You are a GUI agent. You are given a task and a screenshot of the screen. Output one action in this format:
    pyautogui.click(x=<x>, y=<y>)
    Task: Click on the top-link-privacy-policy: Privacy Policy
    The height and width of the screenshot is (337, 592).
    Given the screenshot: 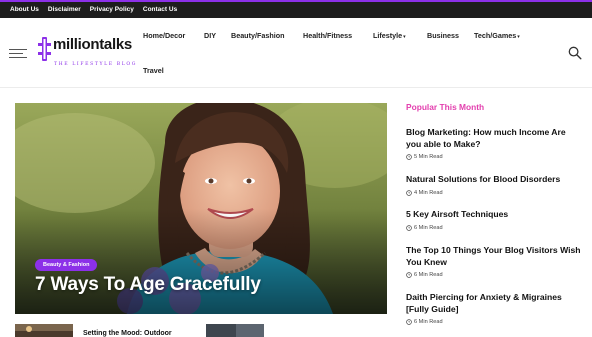 What is the action you would take?
    pyautogui.click(x=112, y=9)
    